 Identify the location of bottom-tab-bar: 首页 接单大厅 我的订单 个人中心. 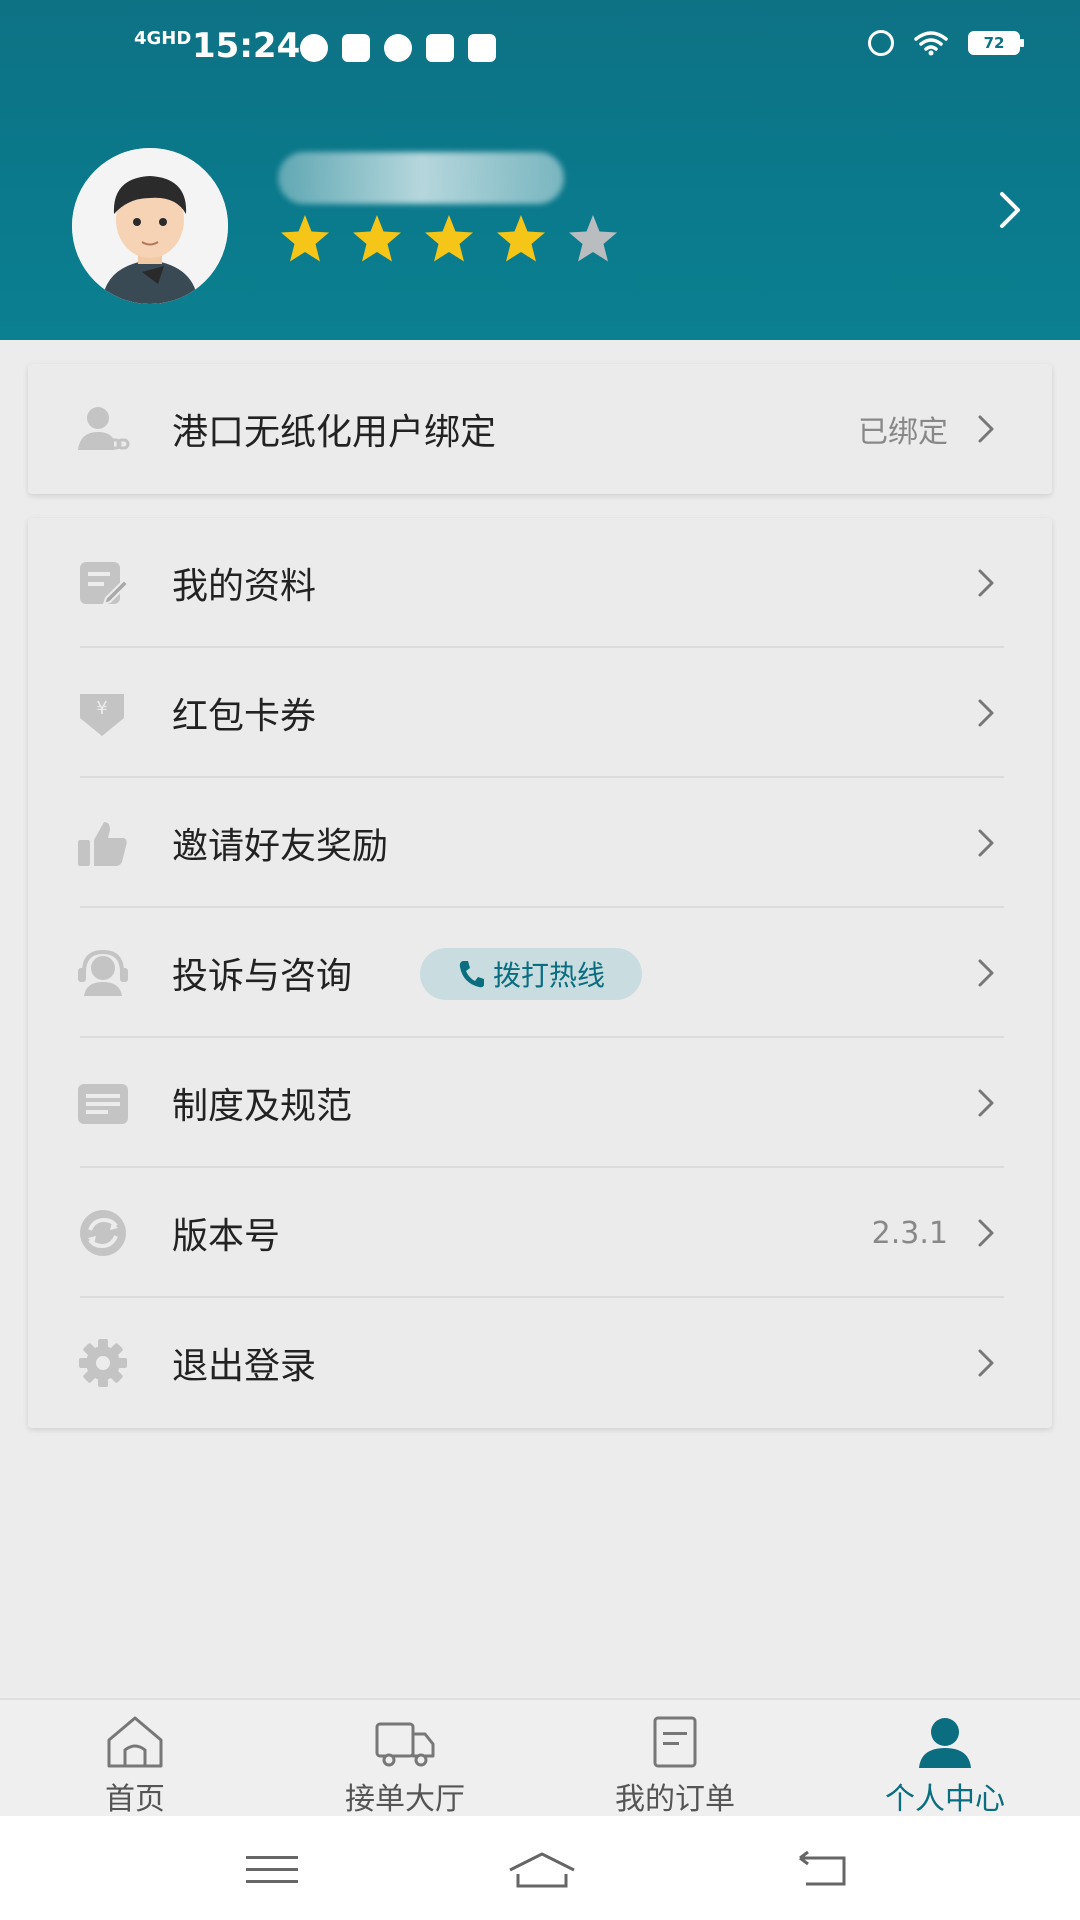
(540, 1758).